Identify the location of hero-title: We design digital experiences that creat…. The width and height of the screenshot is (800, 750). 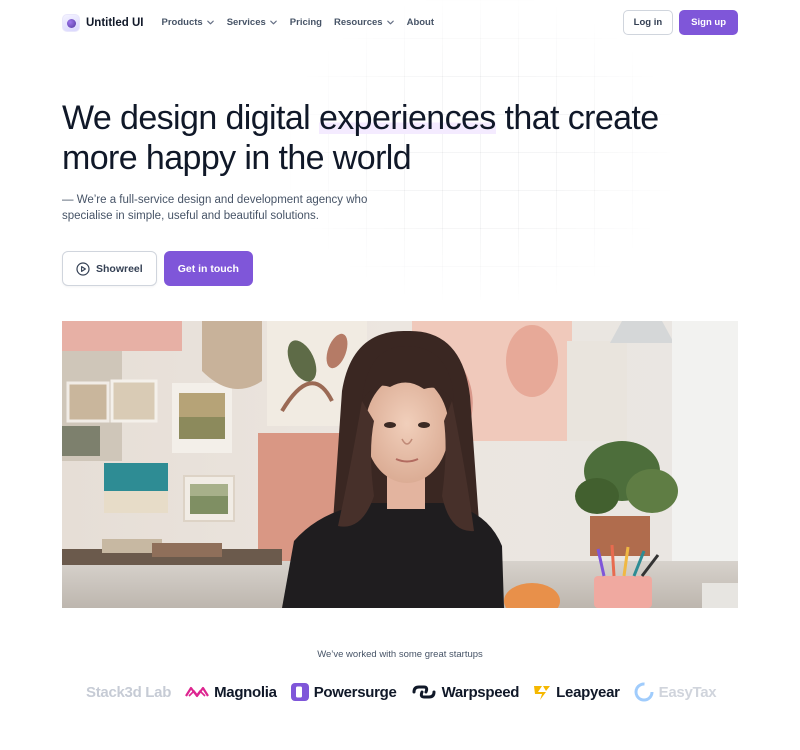
(362, 138).